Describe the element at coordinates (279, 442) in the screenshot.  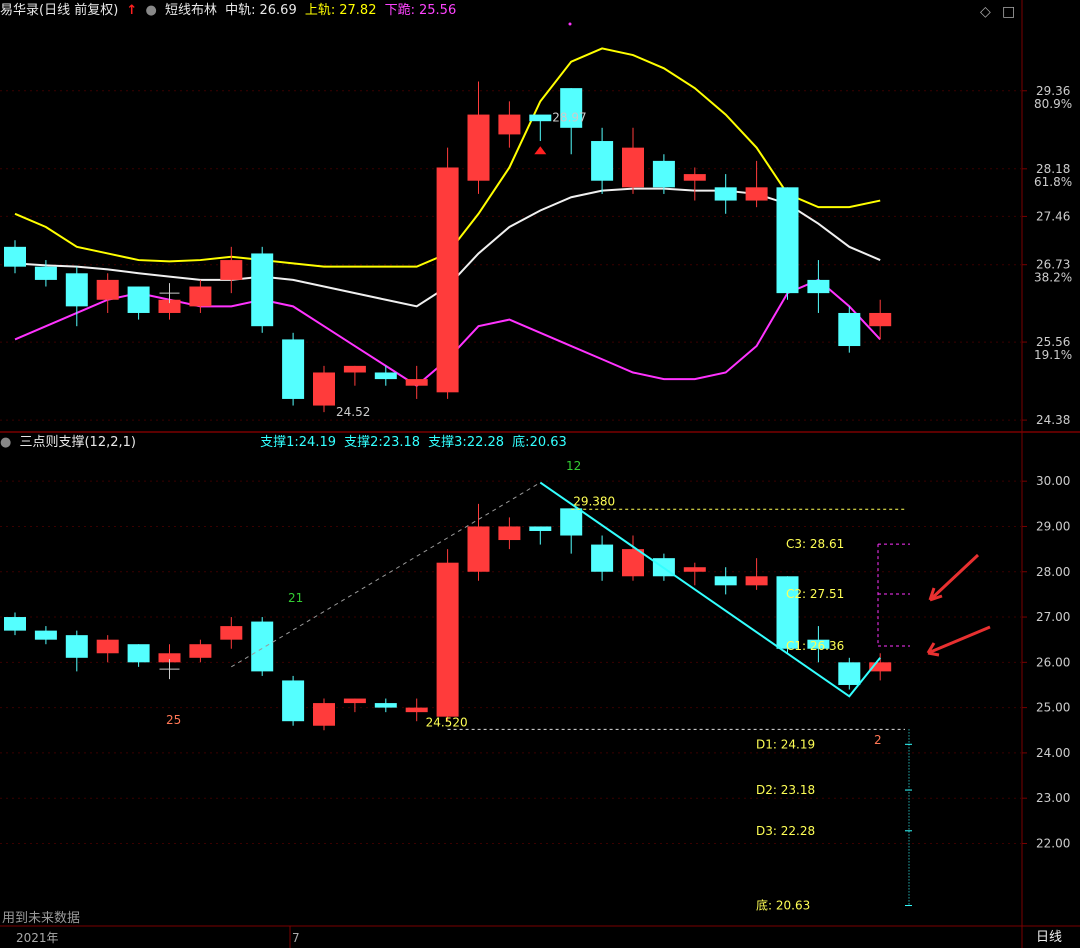
I see `support1-label: 支撑1:` at that location.